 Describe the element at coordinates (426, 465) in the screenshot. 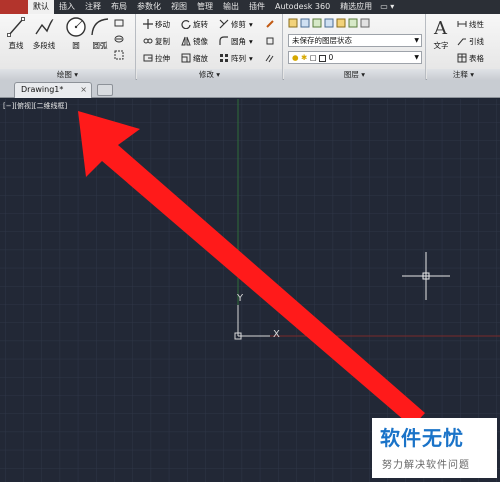

I see `watermark-subtitle: 努力解决软件问题` at that location.